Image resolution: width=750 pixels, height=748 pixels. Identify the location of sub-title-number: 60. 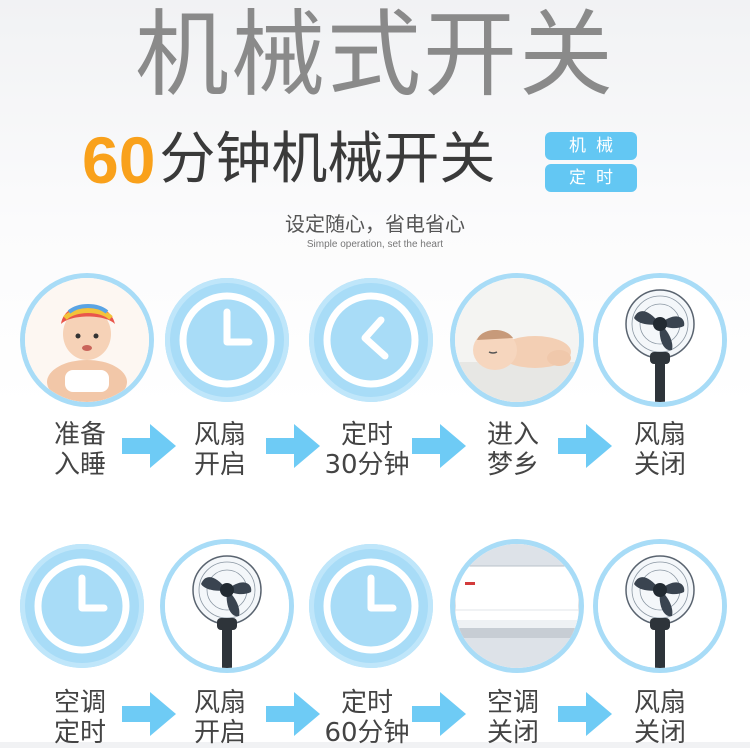
(119, 160).